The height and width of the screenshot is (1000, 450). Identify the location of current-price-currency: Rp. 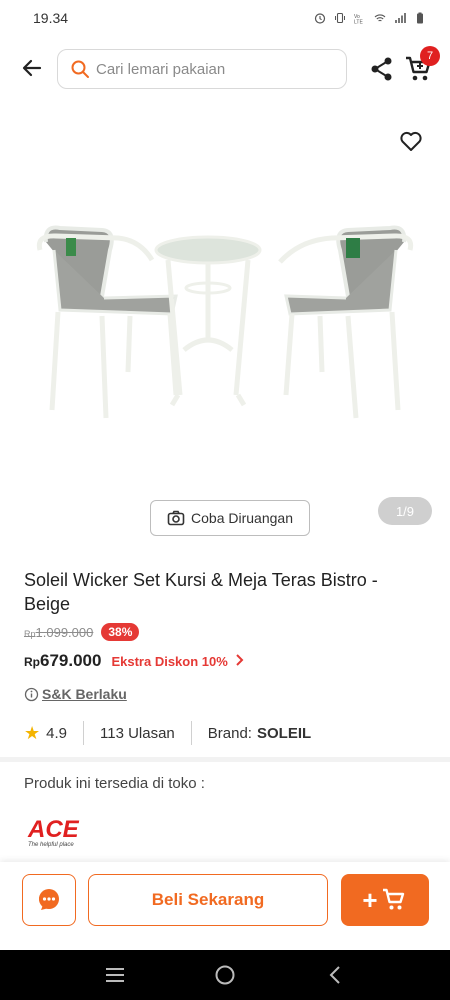
(32, 662).